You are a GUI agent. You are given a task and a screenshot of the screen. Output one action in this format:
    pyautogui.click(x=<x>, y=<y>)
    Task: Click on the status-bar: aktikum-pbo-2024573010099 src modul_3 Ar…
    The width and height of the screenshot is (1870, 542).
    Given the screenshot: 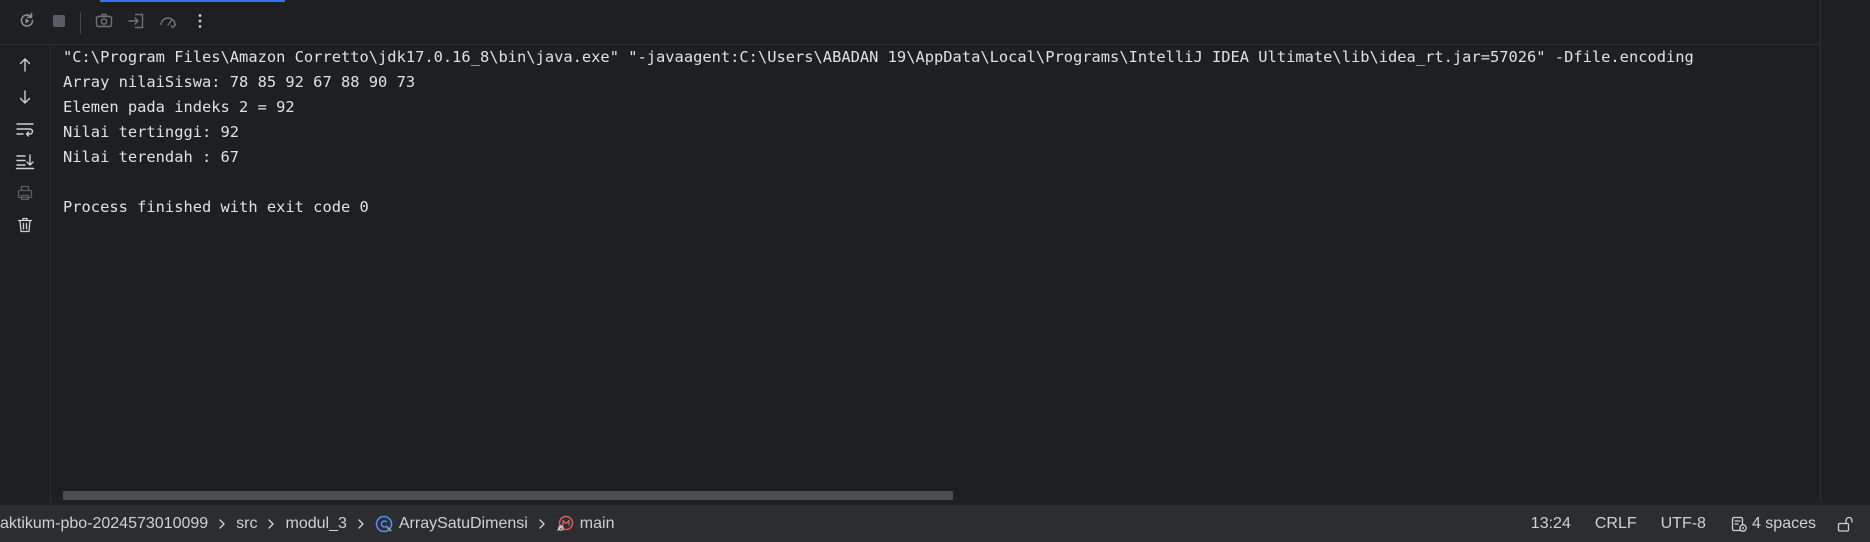 What is the action you would take?
    pyautogui.click(x=935, y=523)
    